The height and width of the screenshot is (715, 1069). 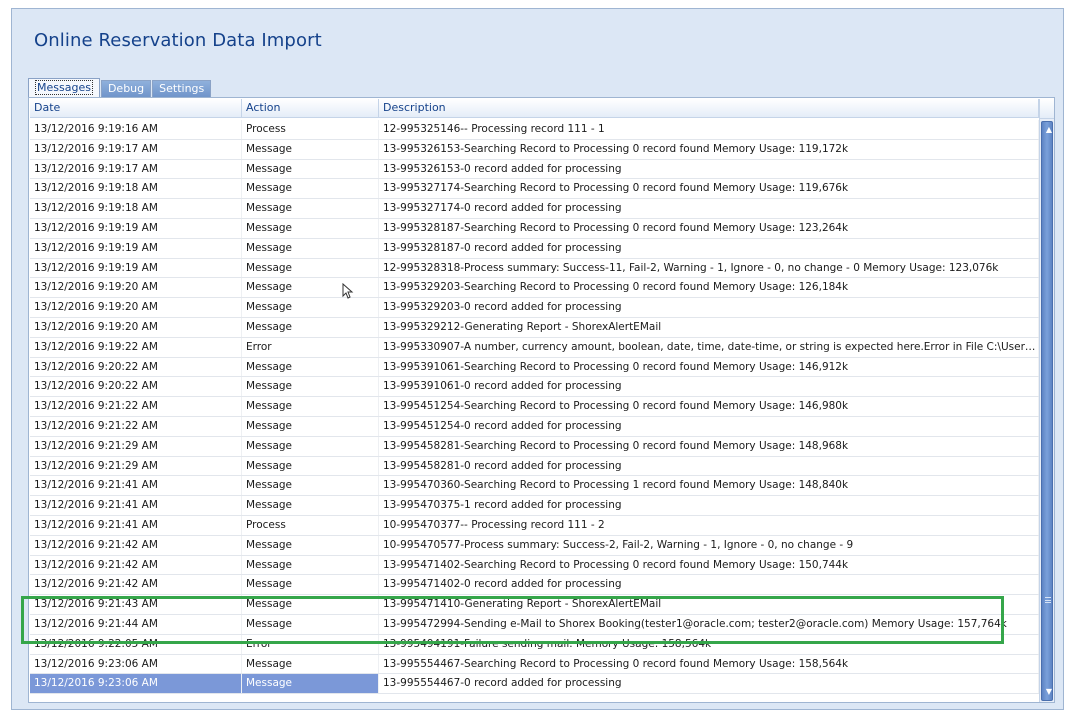 What do you see at coordinates (310, 108) in the screenshot?
I see `column-header-action: Action` at bounding box center [310, 108].